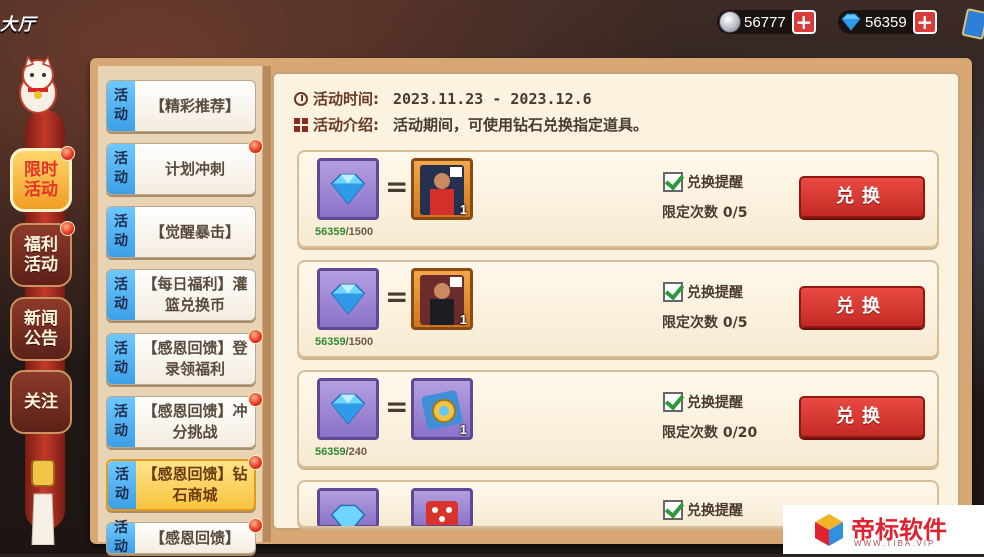  I want to click on token-card-icon, so click(442, 410).